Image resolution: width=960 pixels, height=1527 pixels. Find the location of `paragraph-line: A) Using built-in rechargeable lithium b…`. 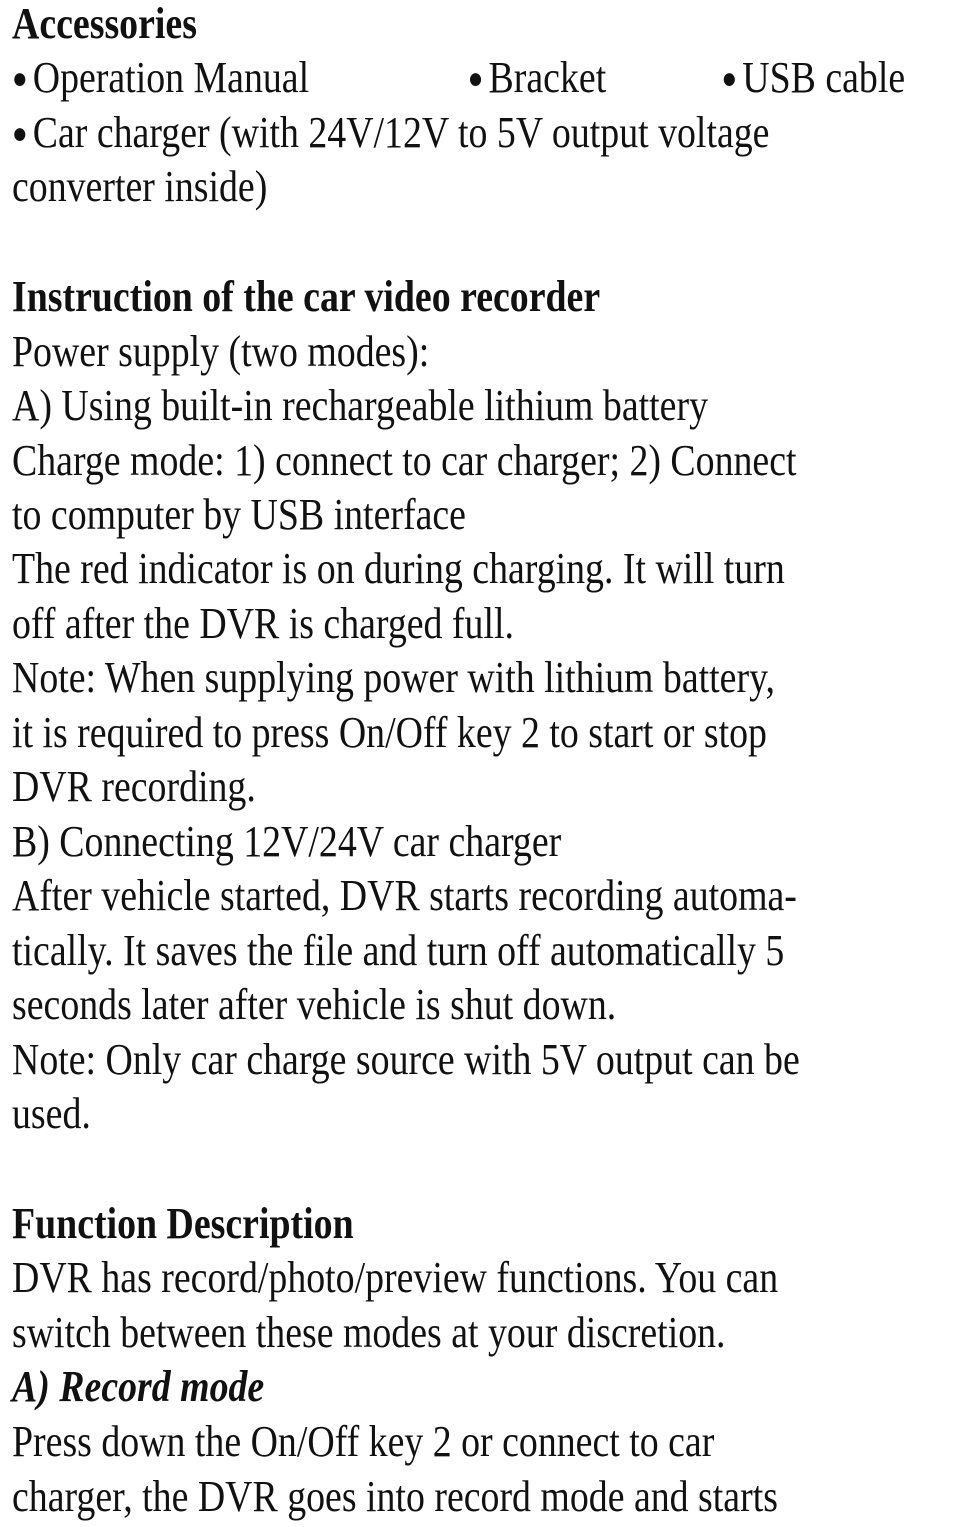

paragraph-line: A) Using built-in rechargeable lithium b… is located at coordinates (360, 405).